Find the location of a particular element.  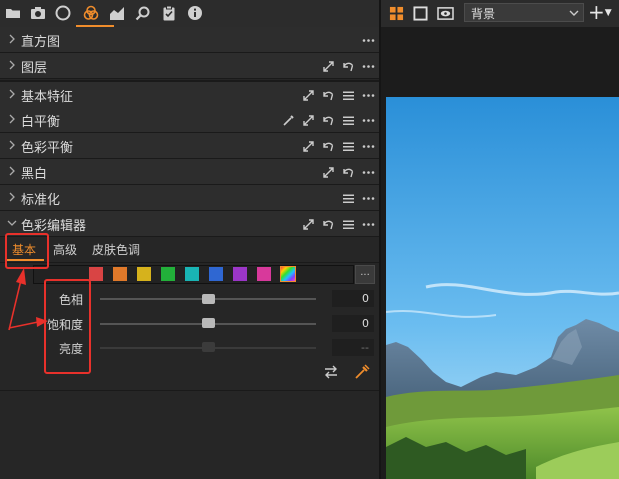

tool-title: 黑白 is located at coordinates (34, 174).